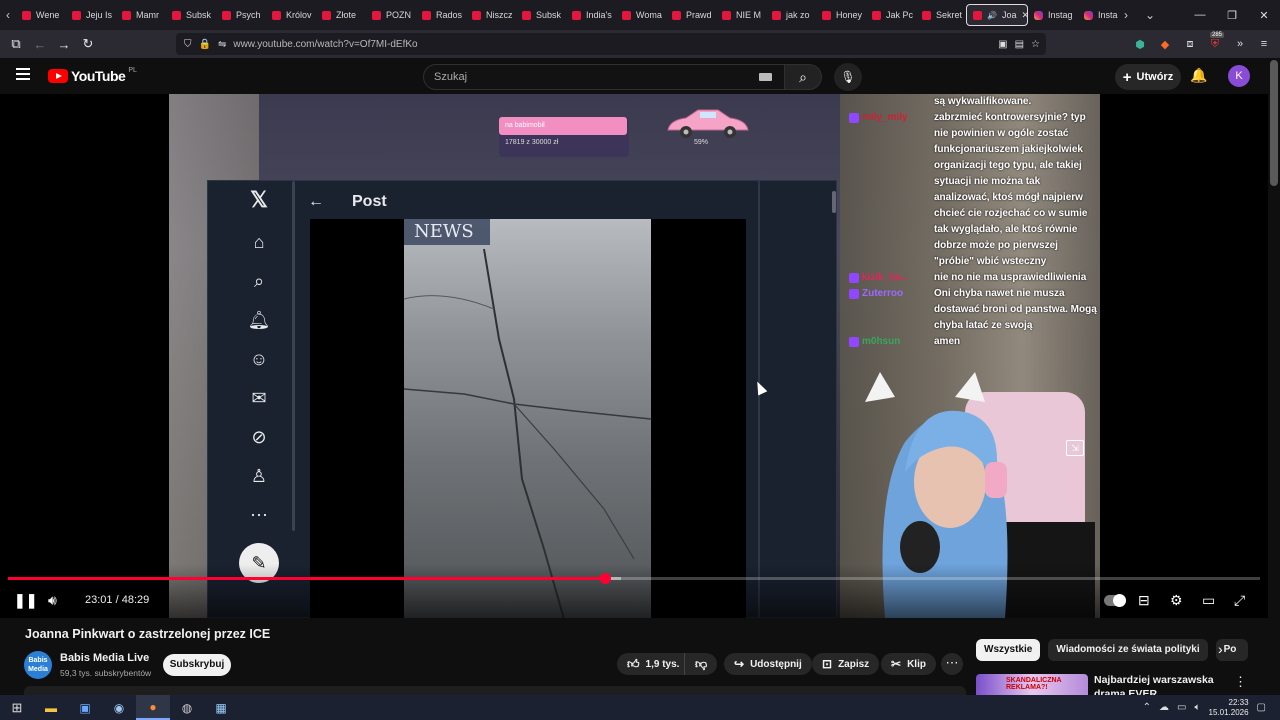 The height and width of the screenshot is (720, 1280). Describe the element at coordinates (1240, 44) in the screenshot. I see `overflow-chevron-icon: »` at that location.